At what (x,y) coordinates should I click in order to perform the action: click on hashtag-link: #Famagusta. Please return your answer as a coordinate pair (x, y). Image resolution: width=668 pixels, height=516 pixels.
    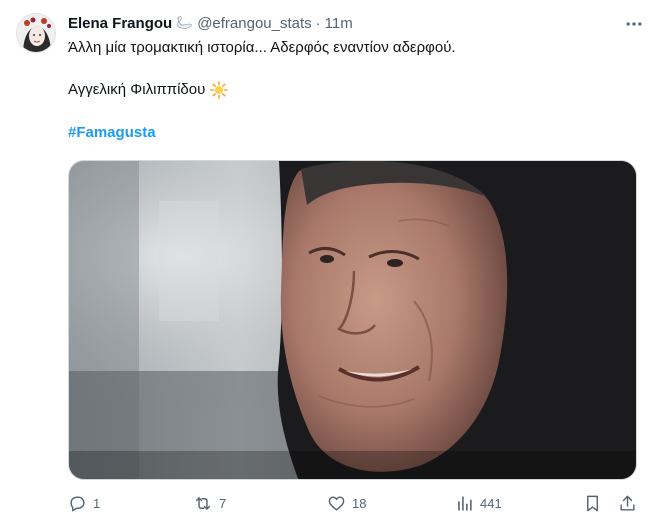
    Looking at the image, I should click on (112, 132).